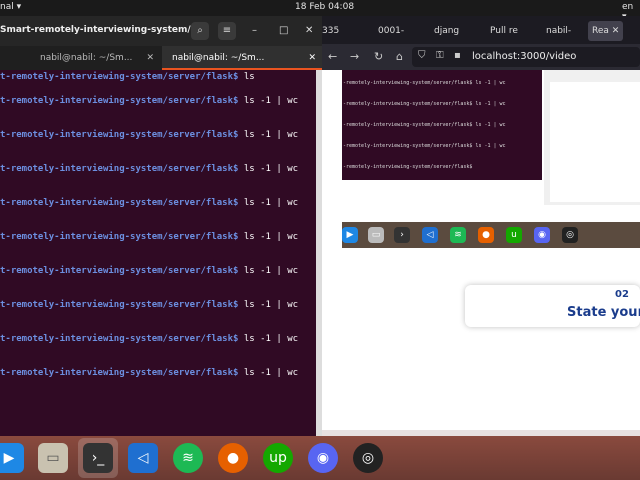 The height and width of the screenshot is (480, 640). I want to click on browser-tab: nabil-, so click(558, 31).